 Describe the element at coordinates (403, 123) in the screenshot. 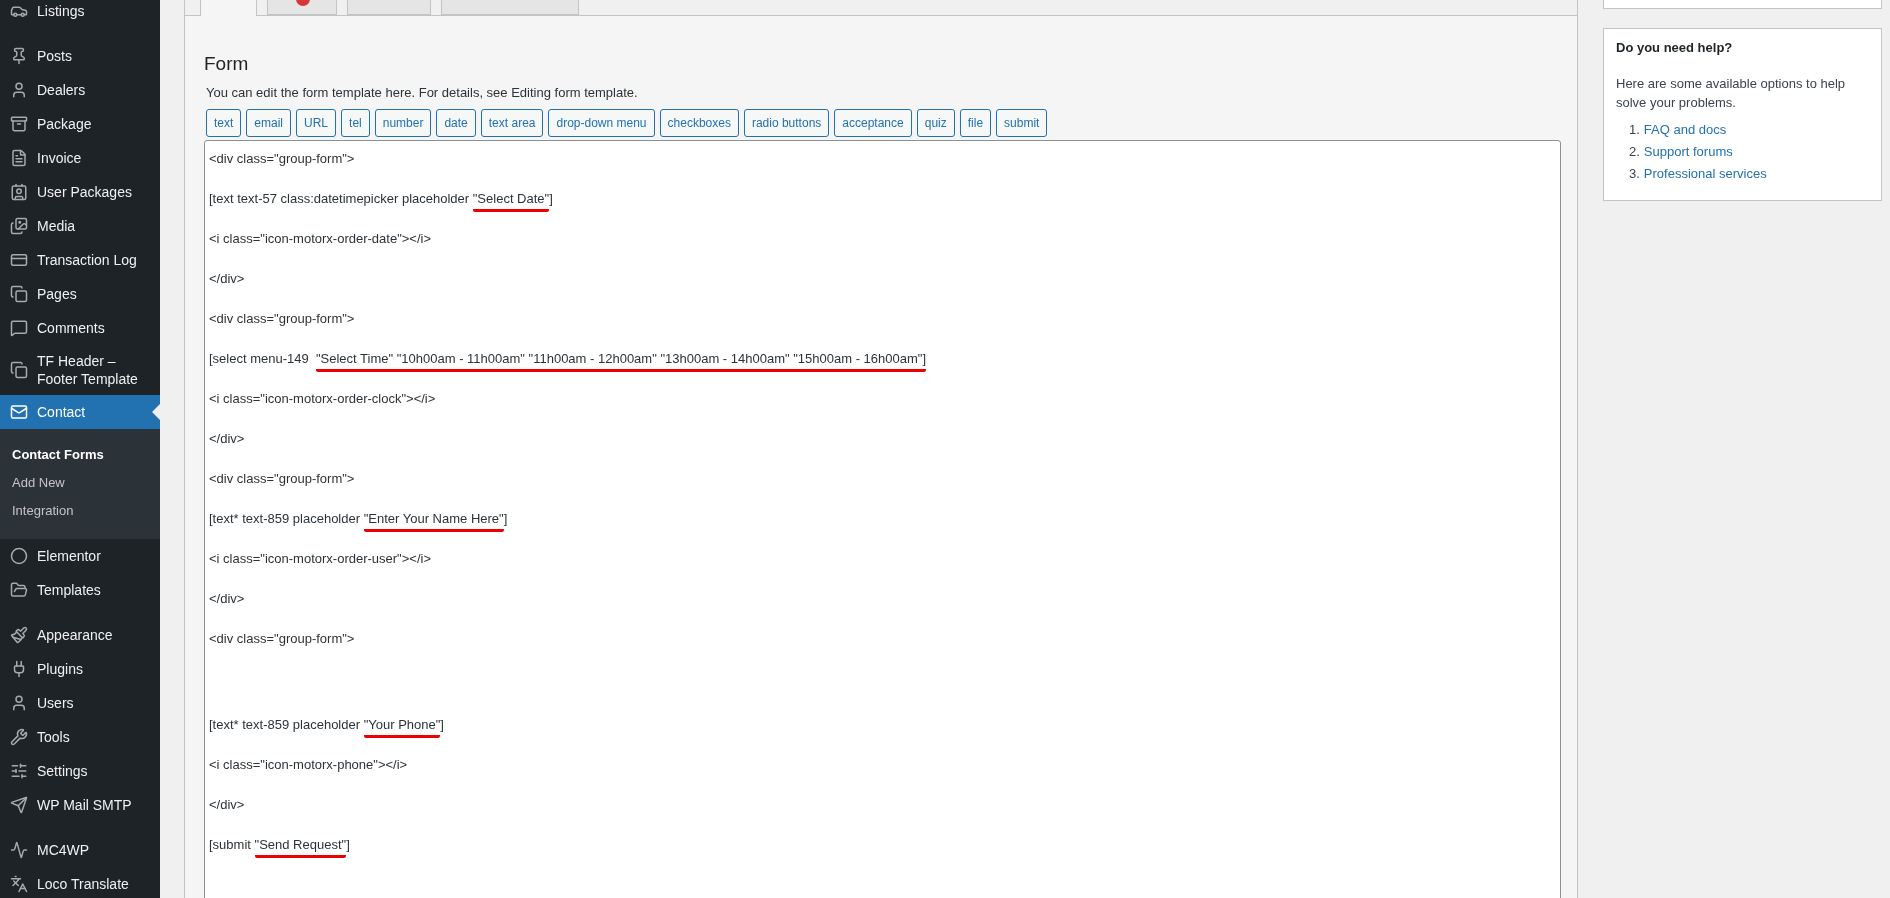

I see `tag-button: number` at that location.